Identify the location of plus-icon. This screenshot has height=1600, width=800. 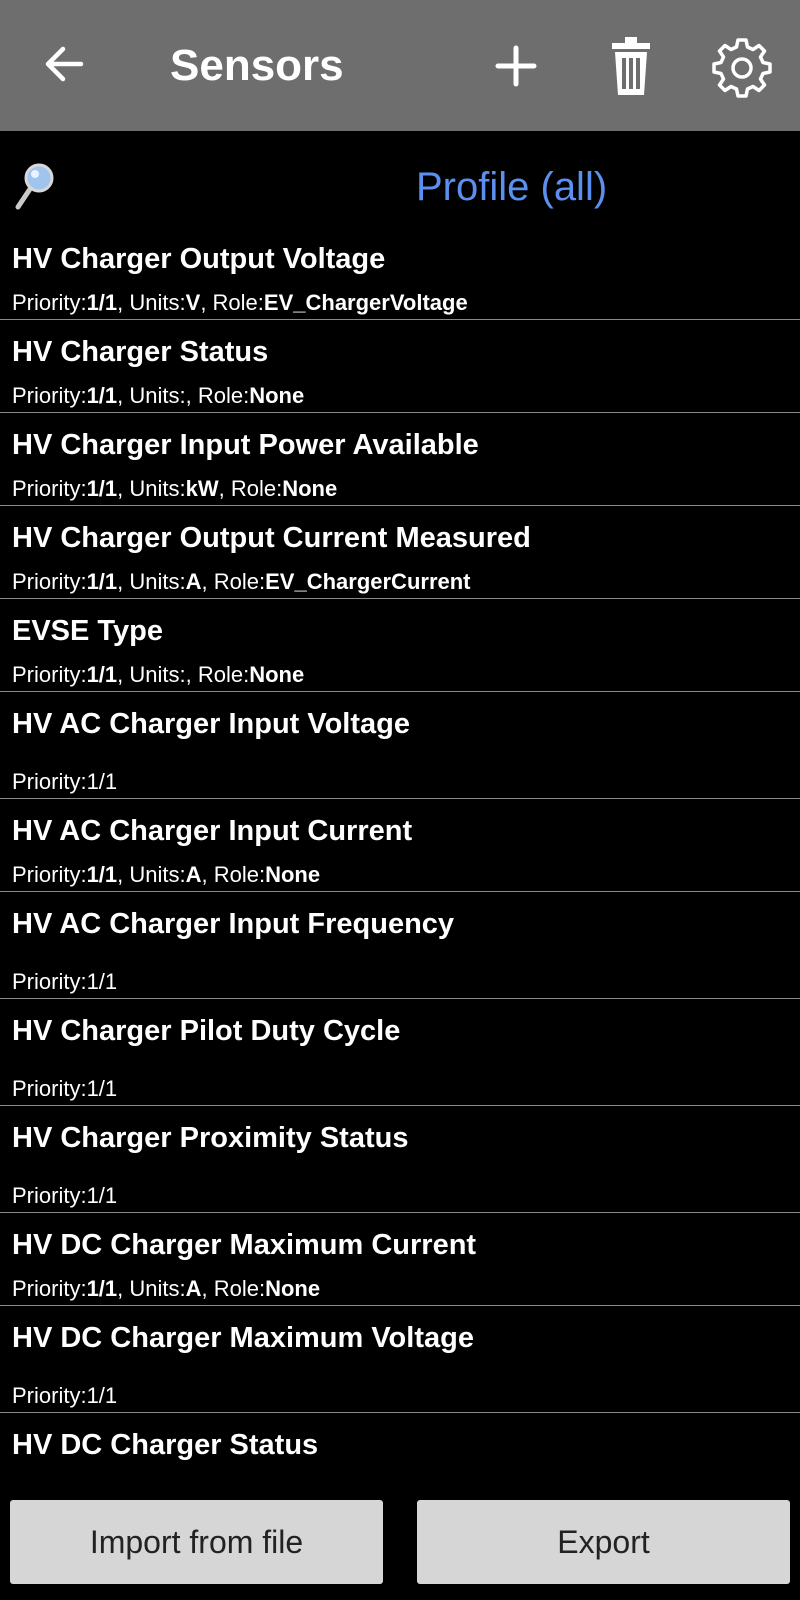
(516, 66).